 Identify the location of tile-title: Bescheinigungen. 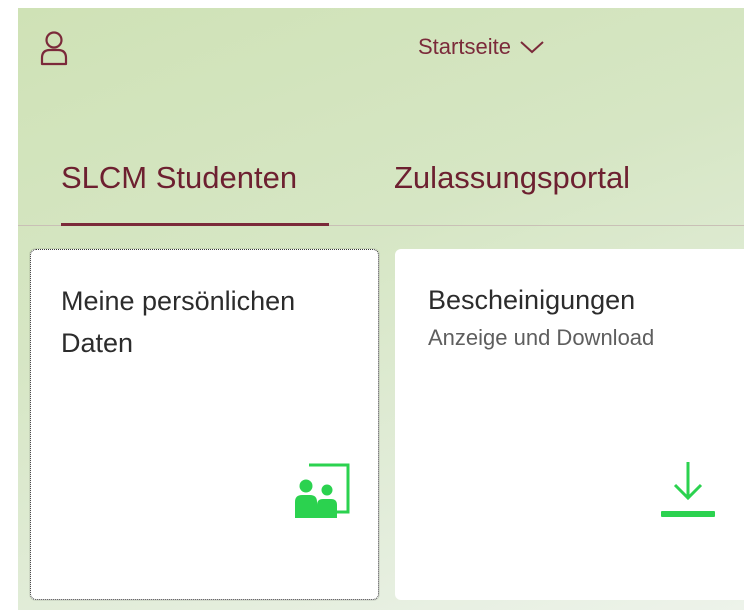
(532, 300).